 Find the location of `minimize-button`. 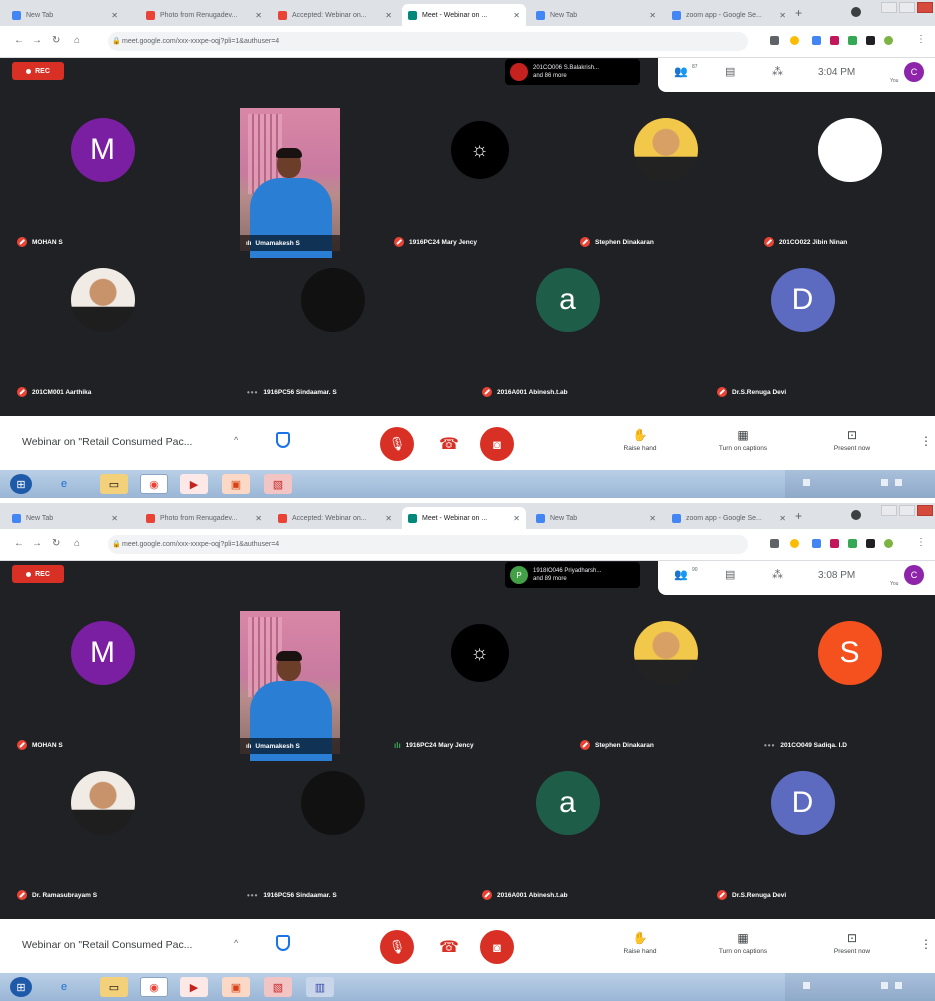

minimize-button is located at coordinates (889, 7).